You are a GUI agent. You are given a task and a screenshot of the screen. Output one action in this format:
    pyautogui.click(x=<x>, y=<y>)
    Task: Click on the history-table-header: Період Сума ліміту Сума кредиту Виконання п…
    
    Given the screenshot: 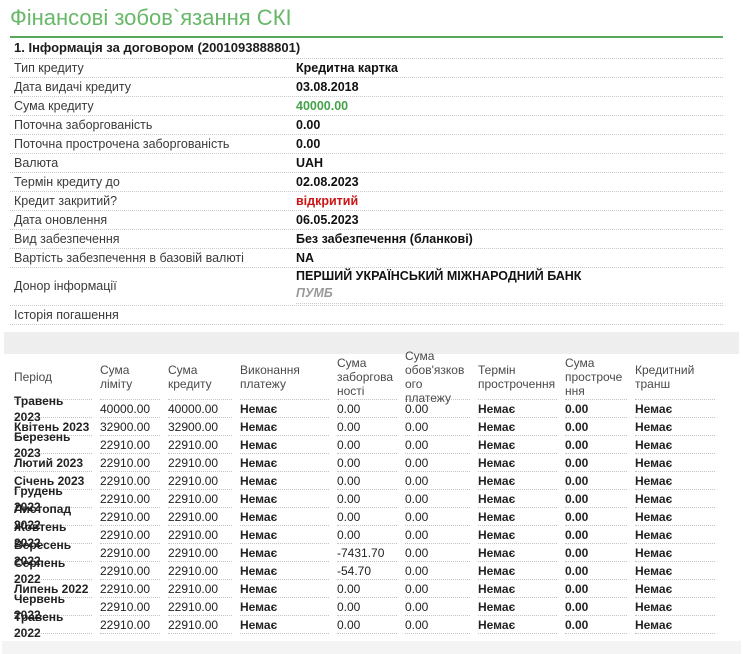 What is the action you would take?
    pyautogui.click(x=366, y=377)
    